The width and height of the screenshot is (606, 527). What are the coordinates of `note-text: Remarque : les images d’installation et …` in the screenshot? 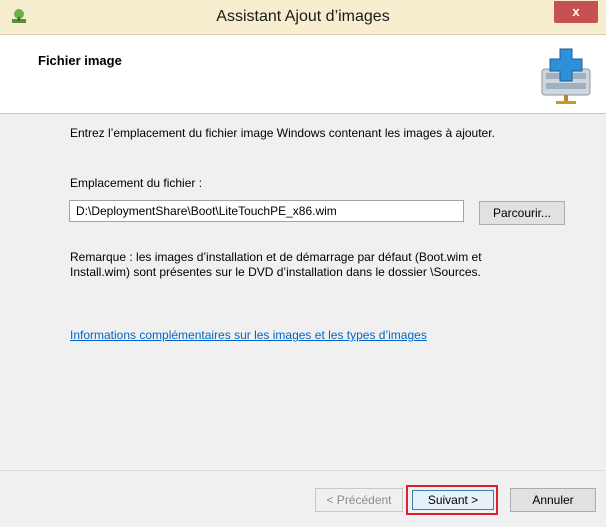 It's located at (276, 264).